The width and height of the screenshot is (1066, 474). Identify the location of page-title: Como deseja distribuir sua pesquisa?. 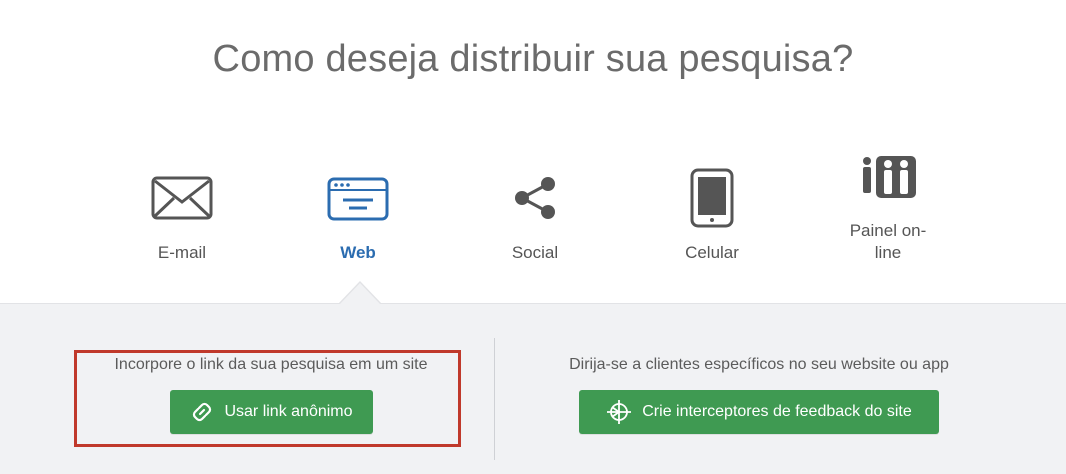
(533, 59).